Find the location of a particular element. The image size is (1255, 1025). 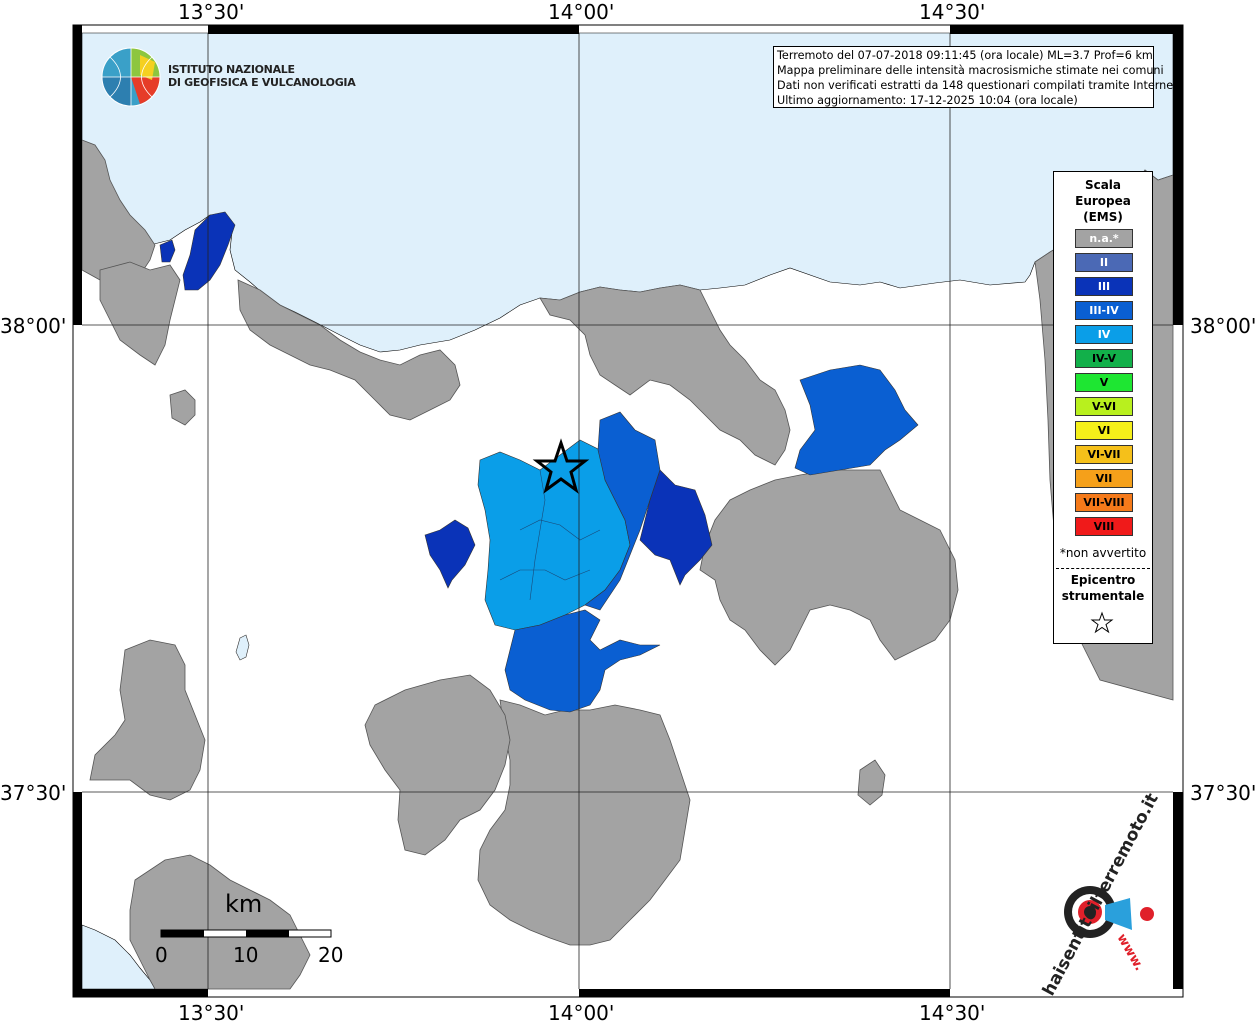

lon-label-bottom-3: 14°30' is located at coordinates (952, 1013).